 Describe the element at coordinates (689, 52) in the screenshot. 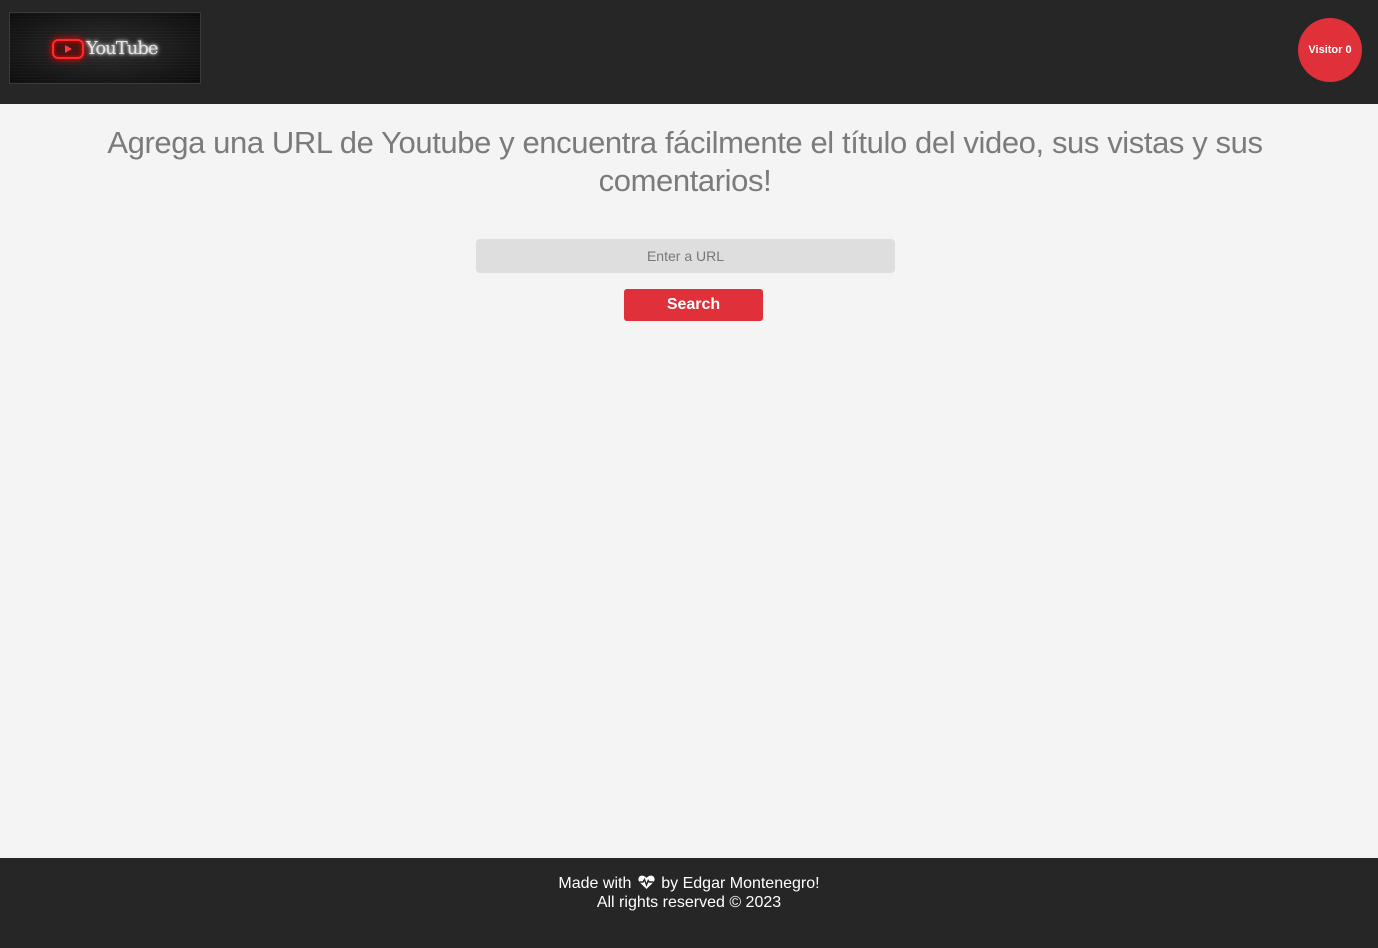

I see `top-header: YouTube Visitor 0` at that location.